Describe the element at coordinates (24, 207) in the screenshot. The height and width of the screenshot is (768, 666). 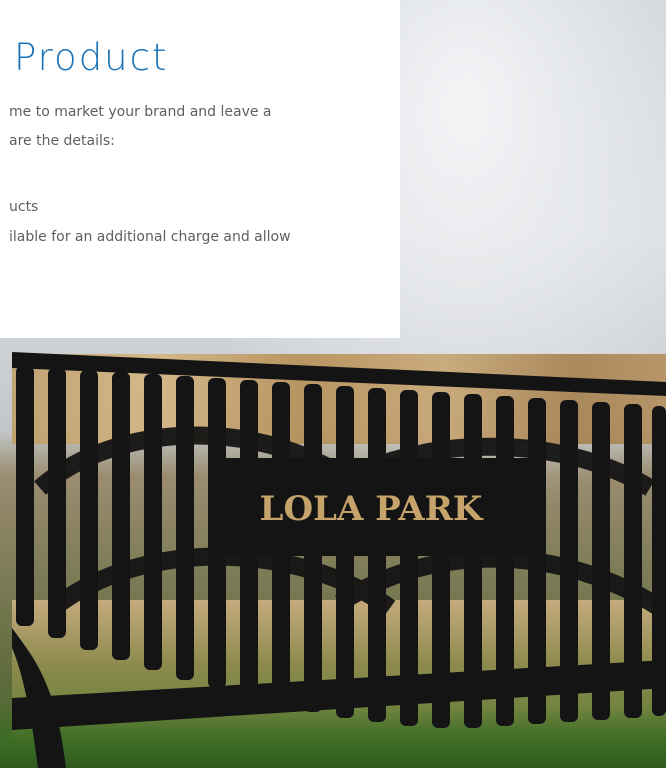
I see `body-text-line: ucts` at that location.